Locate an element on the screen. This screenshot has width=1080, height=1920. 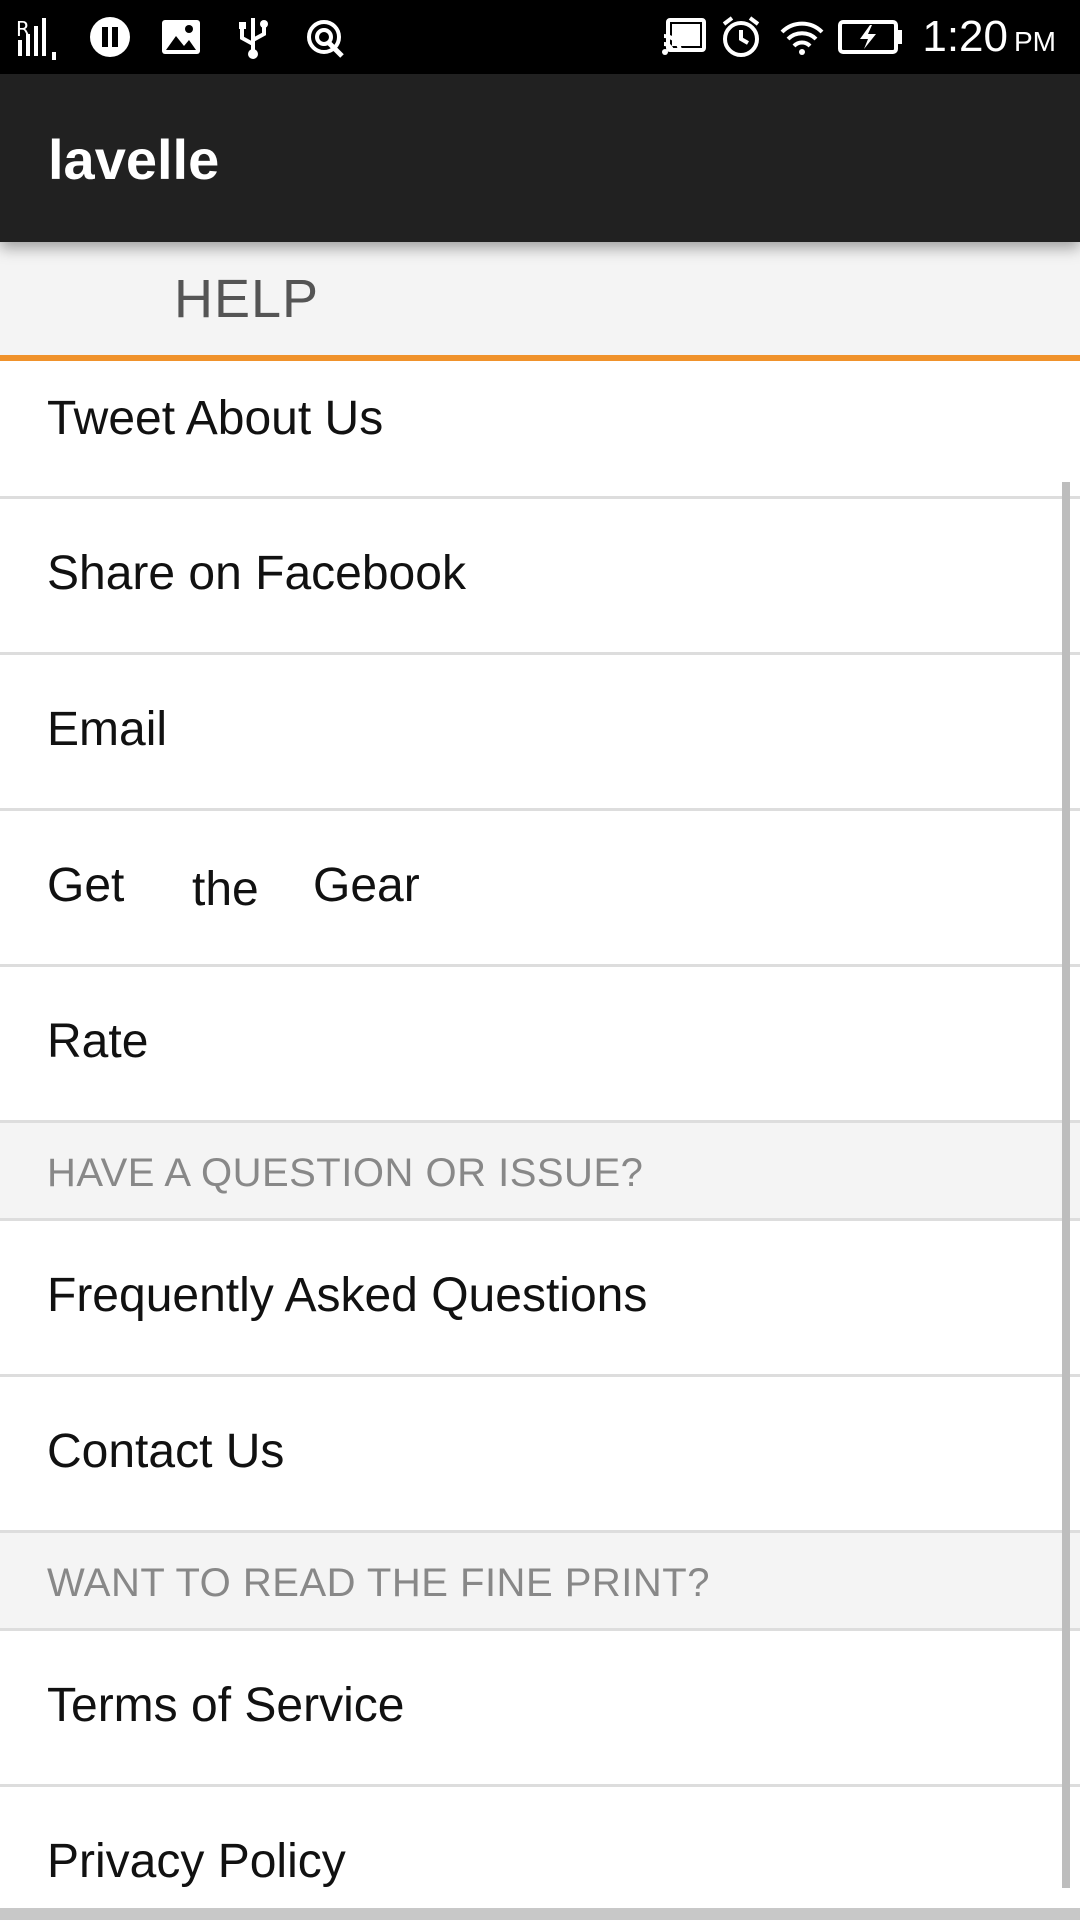
cast-icon is located at coordinates (684, 36).